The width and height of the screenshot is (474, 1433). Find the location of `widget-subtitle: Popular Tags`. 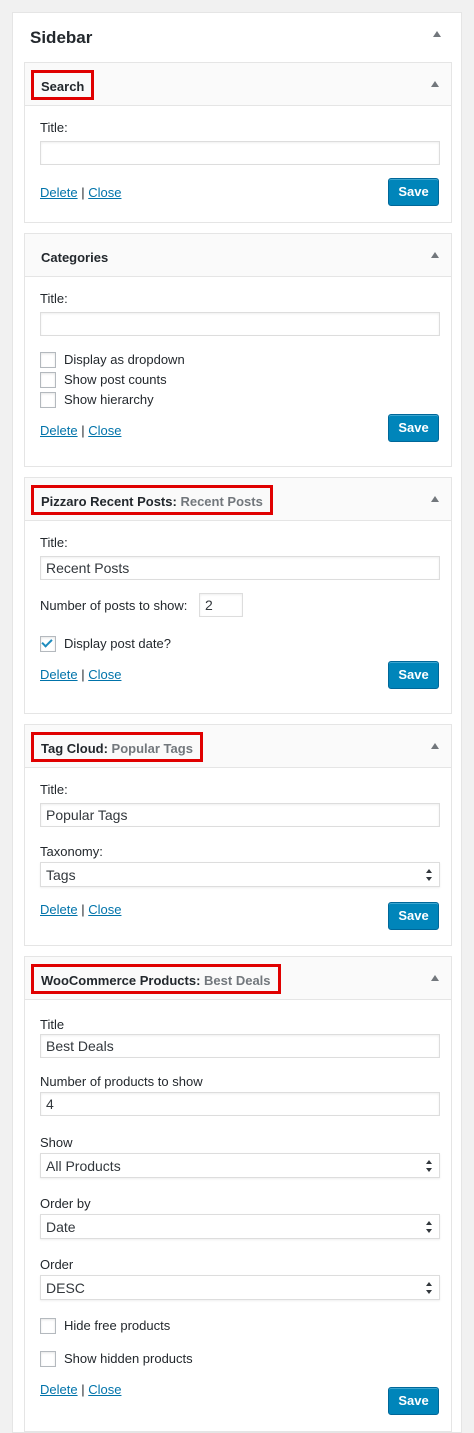

widget-subtitle: Popular Tags is located at coordinates (152, 748).